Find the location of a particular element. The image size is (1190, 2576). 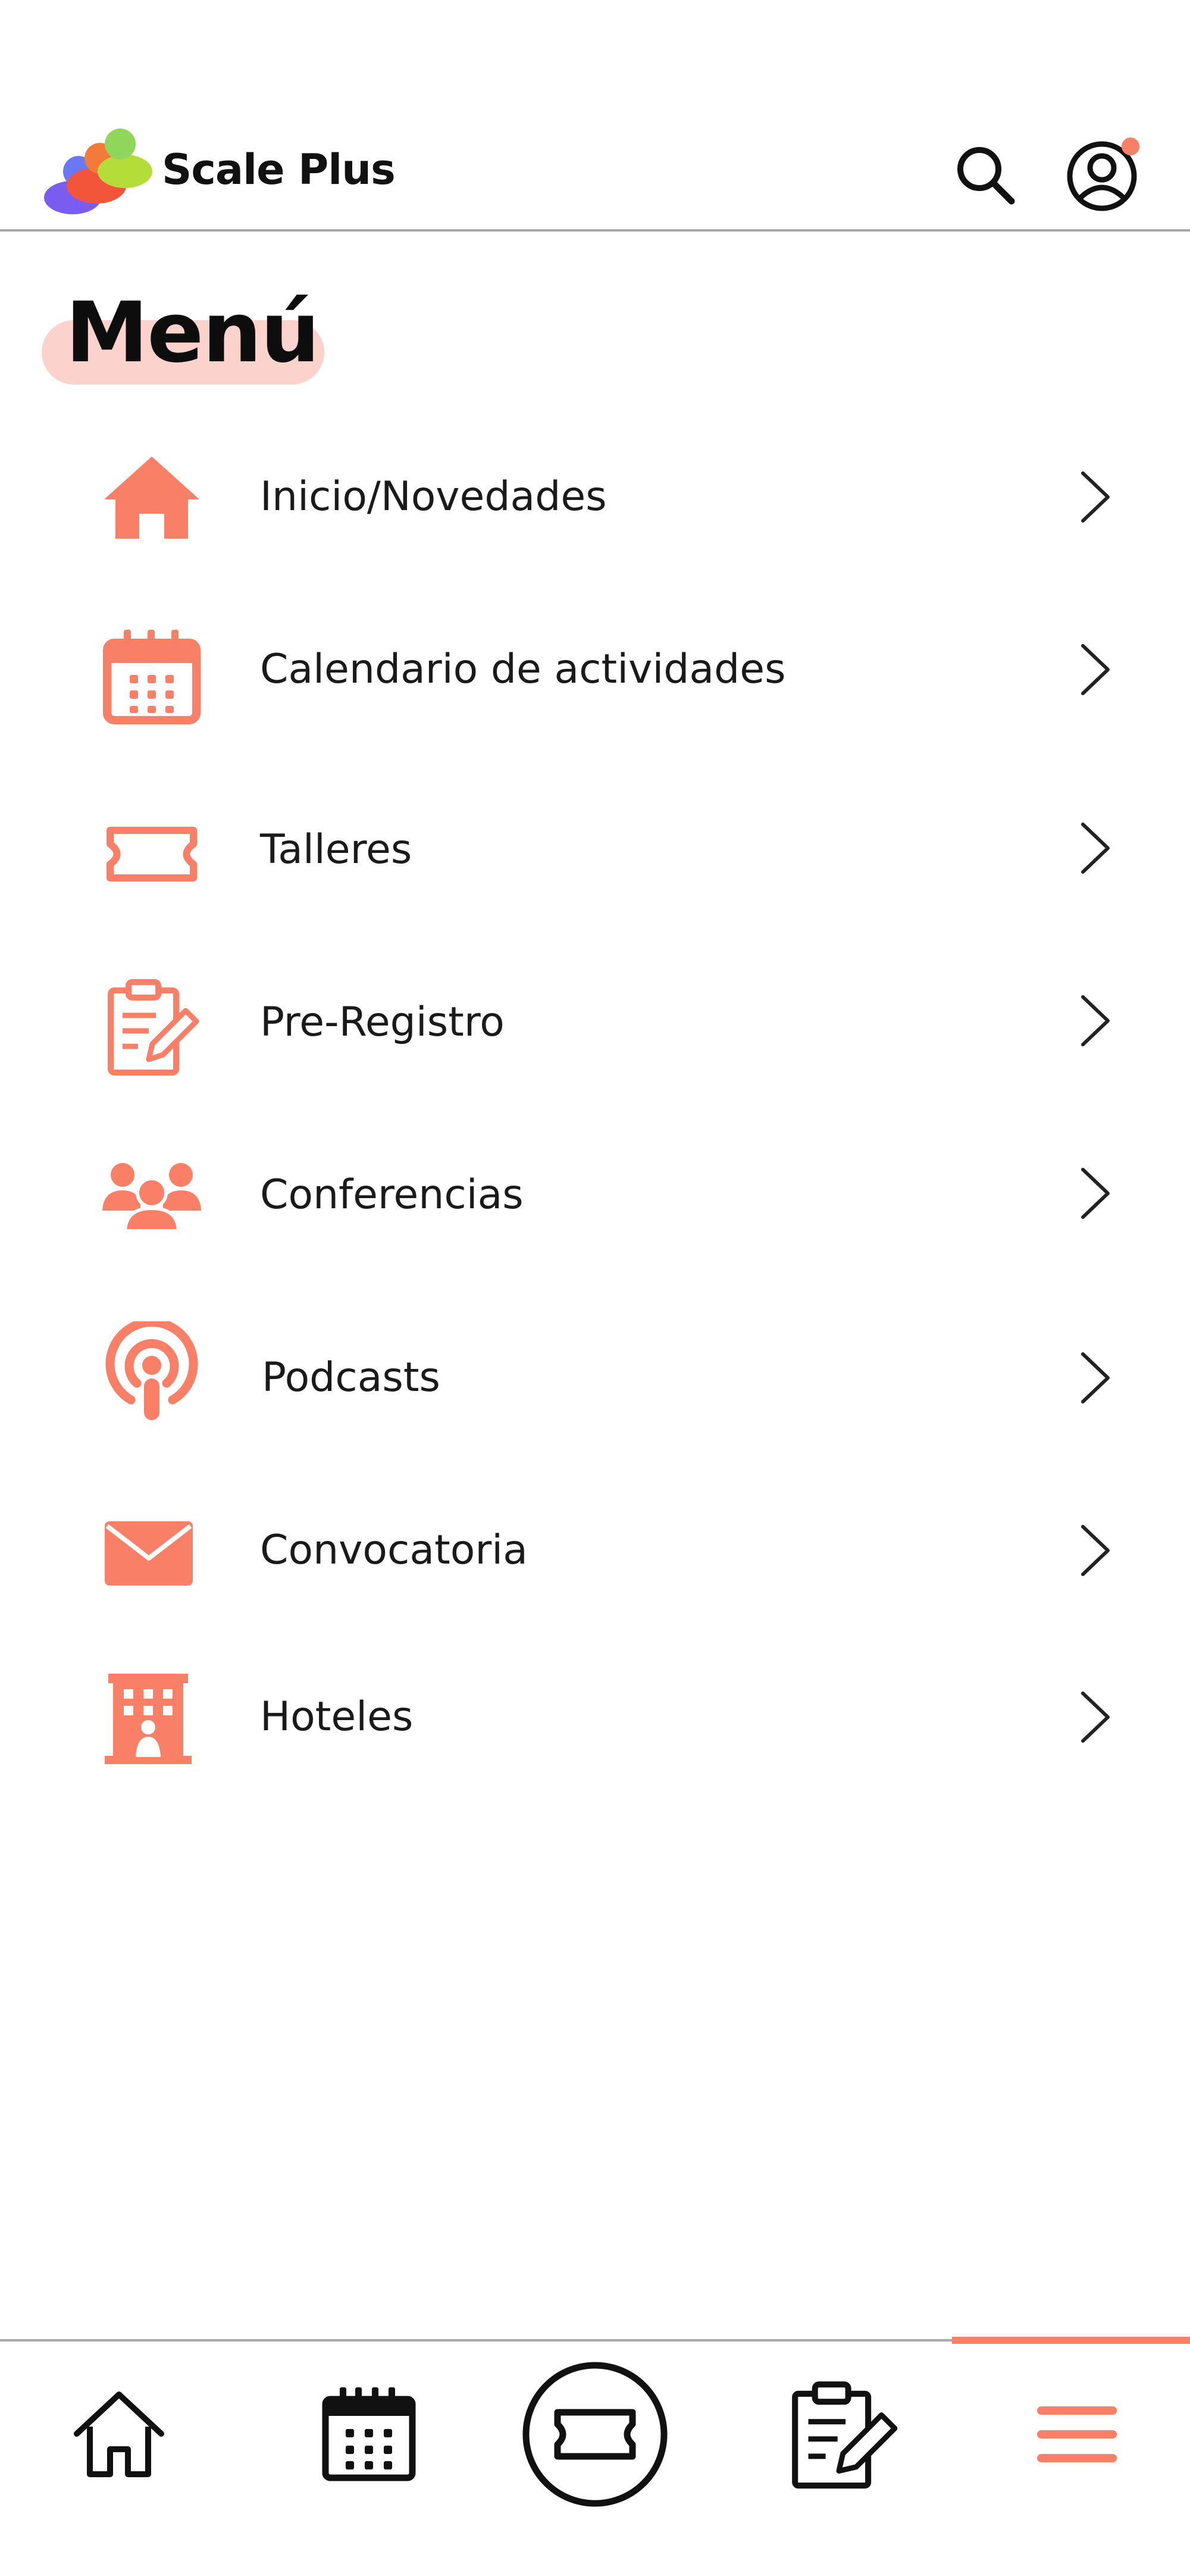

page-title-block: Menú is located at coordinates (183, 333).